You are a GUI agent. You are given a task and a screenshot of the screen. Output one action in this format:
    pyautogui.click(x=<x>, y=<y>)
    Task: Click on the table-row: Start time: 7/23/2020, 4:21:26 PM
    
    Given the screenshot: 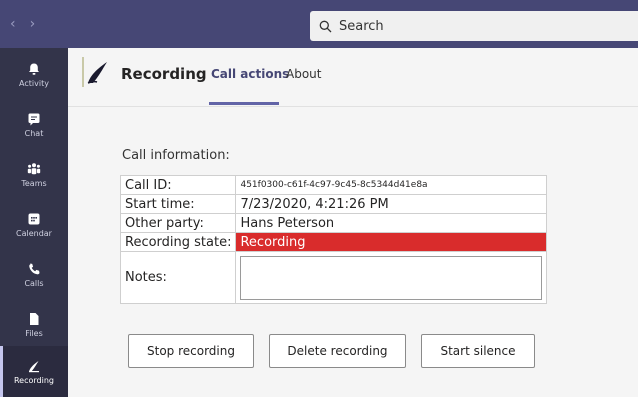 What is the action you would take?
    pyautogui.click(x=333, y=204)
    